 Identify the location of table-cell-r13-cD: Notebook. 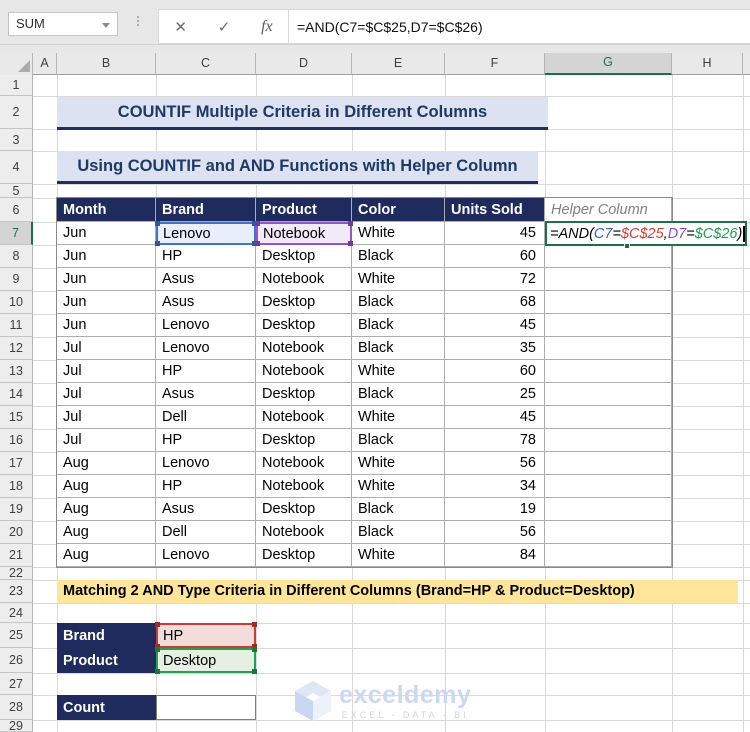
(304, 371).